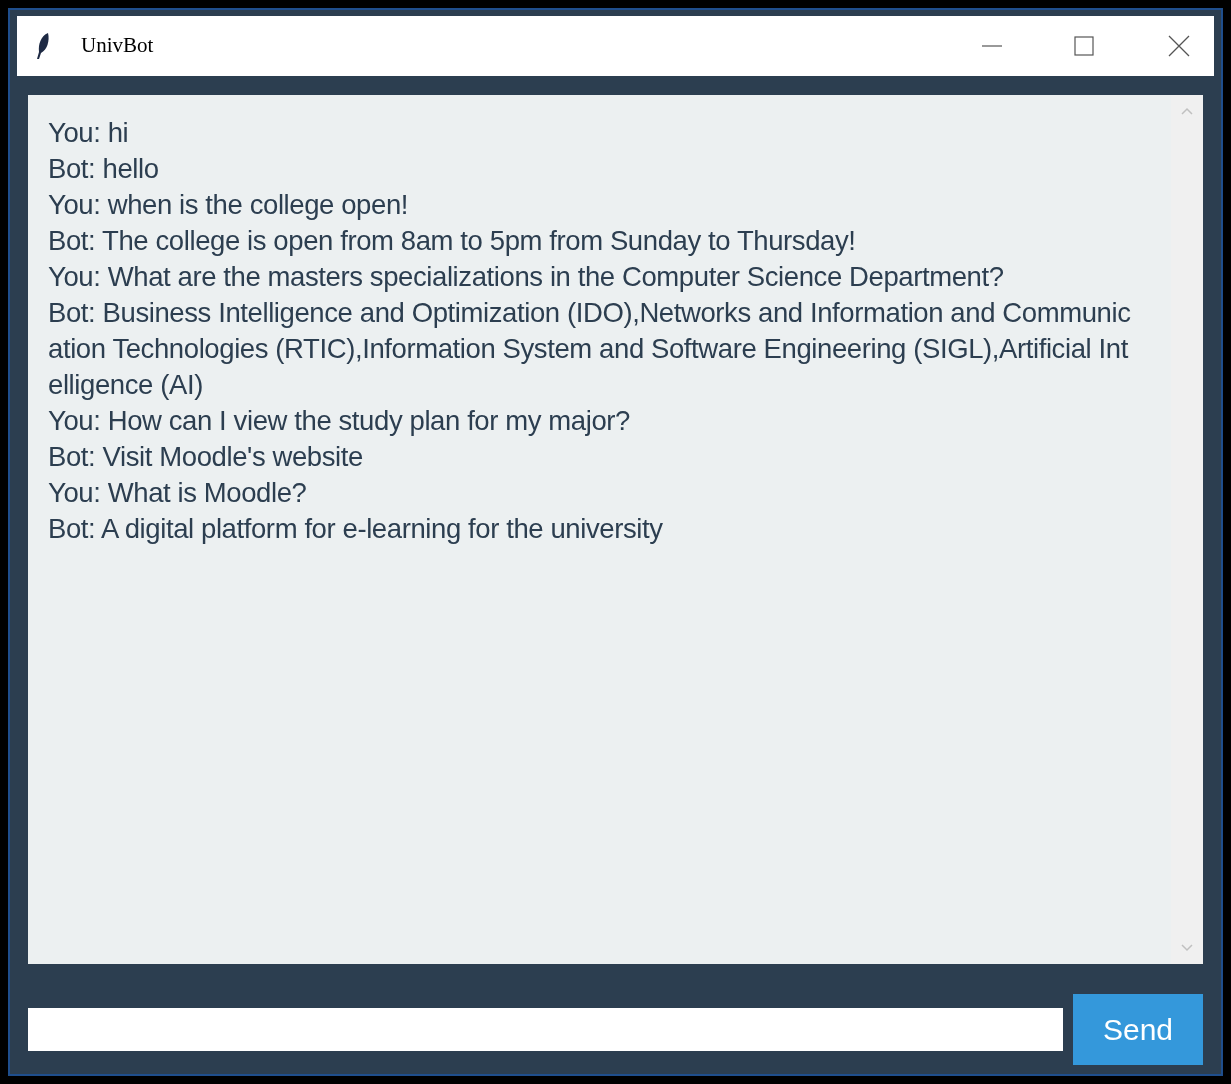 This screenshot has height=1084, width=1231. What do you see at coordinates (43, 46) in the screenshot?
I see `feather-icon` at bounding box center [43, 46].